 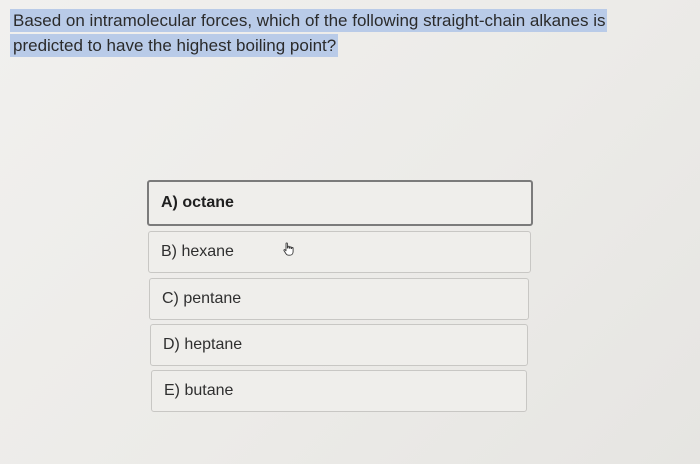 I want to click on option-a-octane: A) octane, so click(x=340, y=203).